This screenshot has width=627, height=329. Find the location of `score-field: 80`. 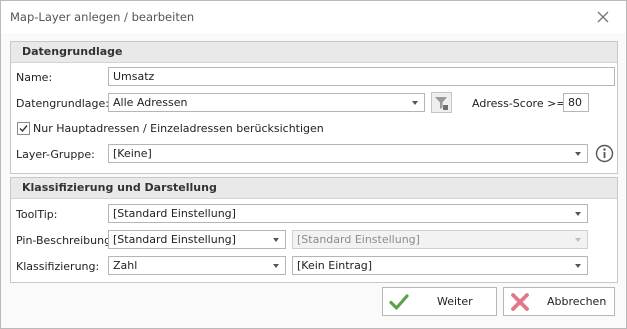

score-field: 80 is located at coordinates (576, 102).